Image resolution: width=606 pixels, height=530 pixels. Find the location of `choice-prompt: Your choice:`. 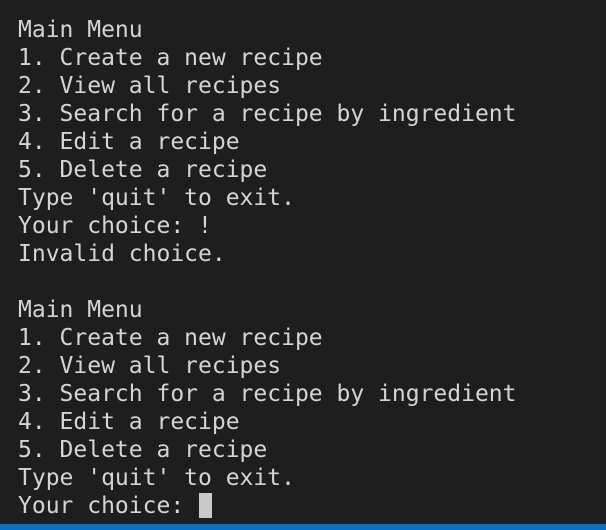

choice-prompt: Your choice: is located at coordinates (108, 506).